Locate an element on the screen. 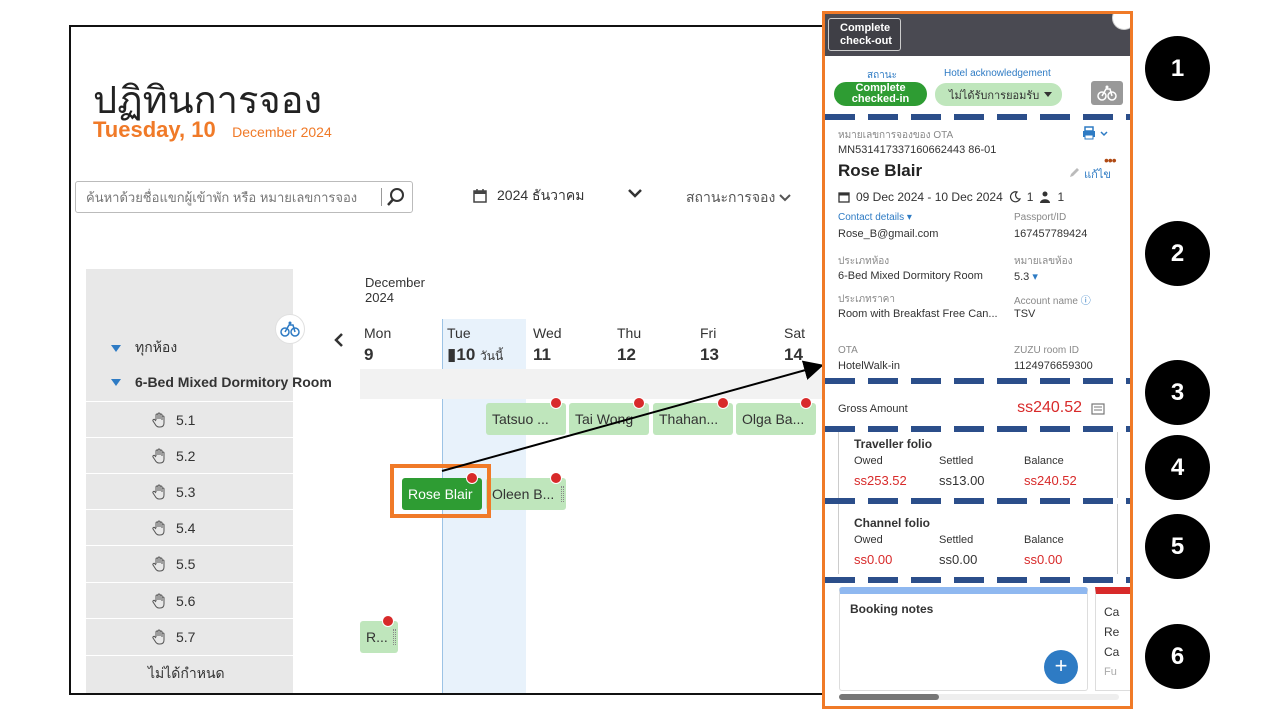 The height and width of the screenshot is (720, 1280). rate-label: ประเภทราคา is located at coordinates (866, 299).